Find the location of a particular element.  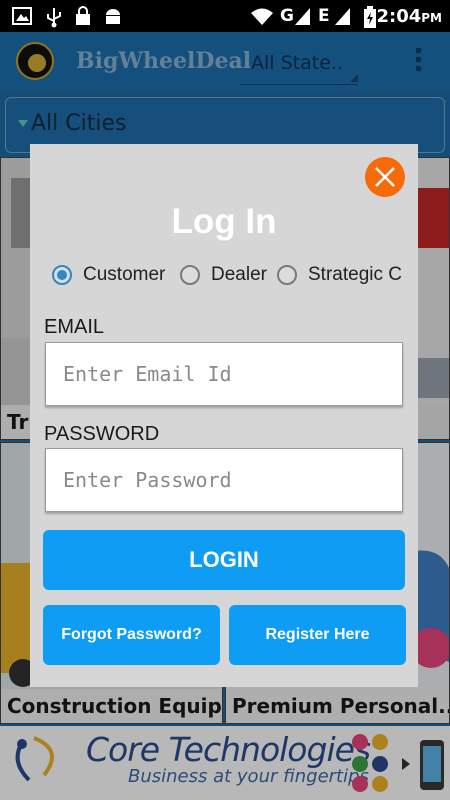

image-icon is located at coordinates (22, 16).